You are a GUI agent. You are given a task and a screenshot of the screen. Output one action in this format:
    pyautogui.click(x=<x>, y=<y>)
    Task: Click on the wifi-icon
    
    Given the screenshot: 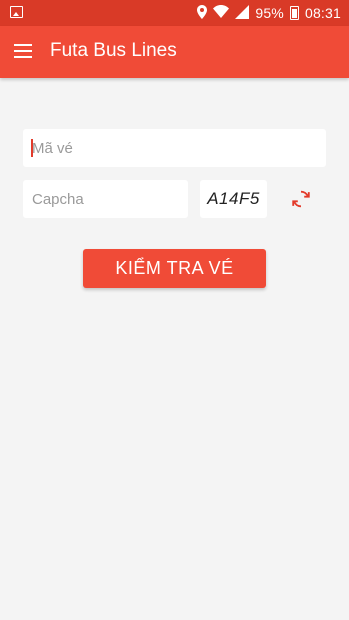 What is the action you would take?
    pyautogui.click(x=221, y=13)
    